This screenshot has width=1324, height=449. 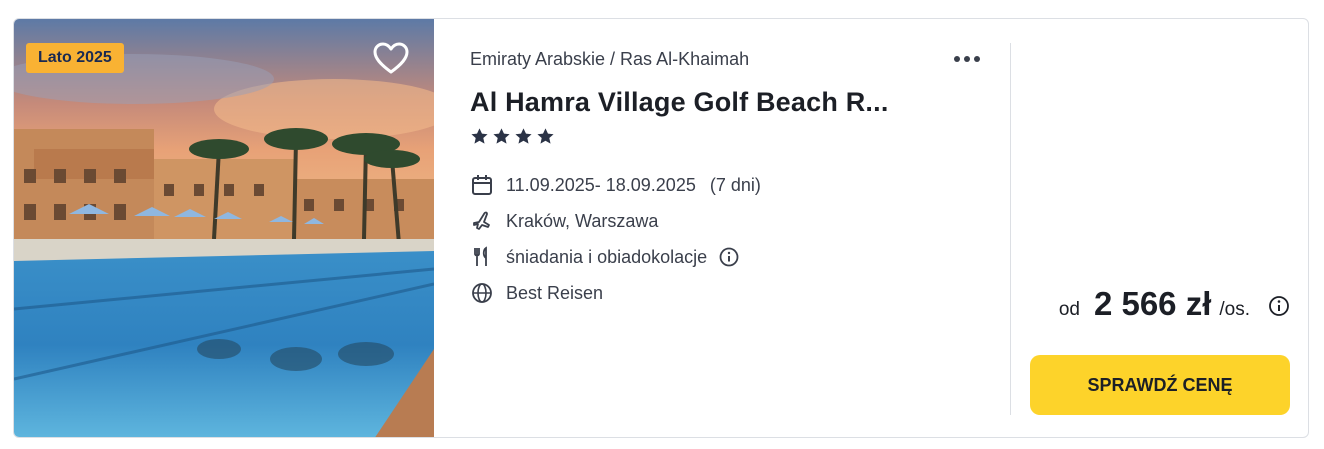 What do you see at coordinates (1010, 229) in the screenshot?
I see `column-divider` at bounding box center [1010, 229].